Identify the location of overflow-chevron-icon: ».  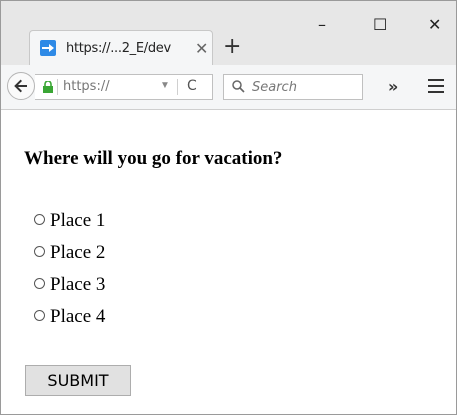
(393, 86).